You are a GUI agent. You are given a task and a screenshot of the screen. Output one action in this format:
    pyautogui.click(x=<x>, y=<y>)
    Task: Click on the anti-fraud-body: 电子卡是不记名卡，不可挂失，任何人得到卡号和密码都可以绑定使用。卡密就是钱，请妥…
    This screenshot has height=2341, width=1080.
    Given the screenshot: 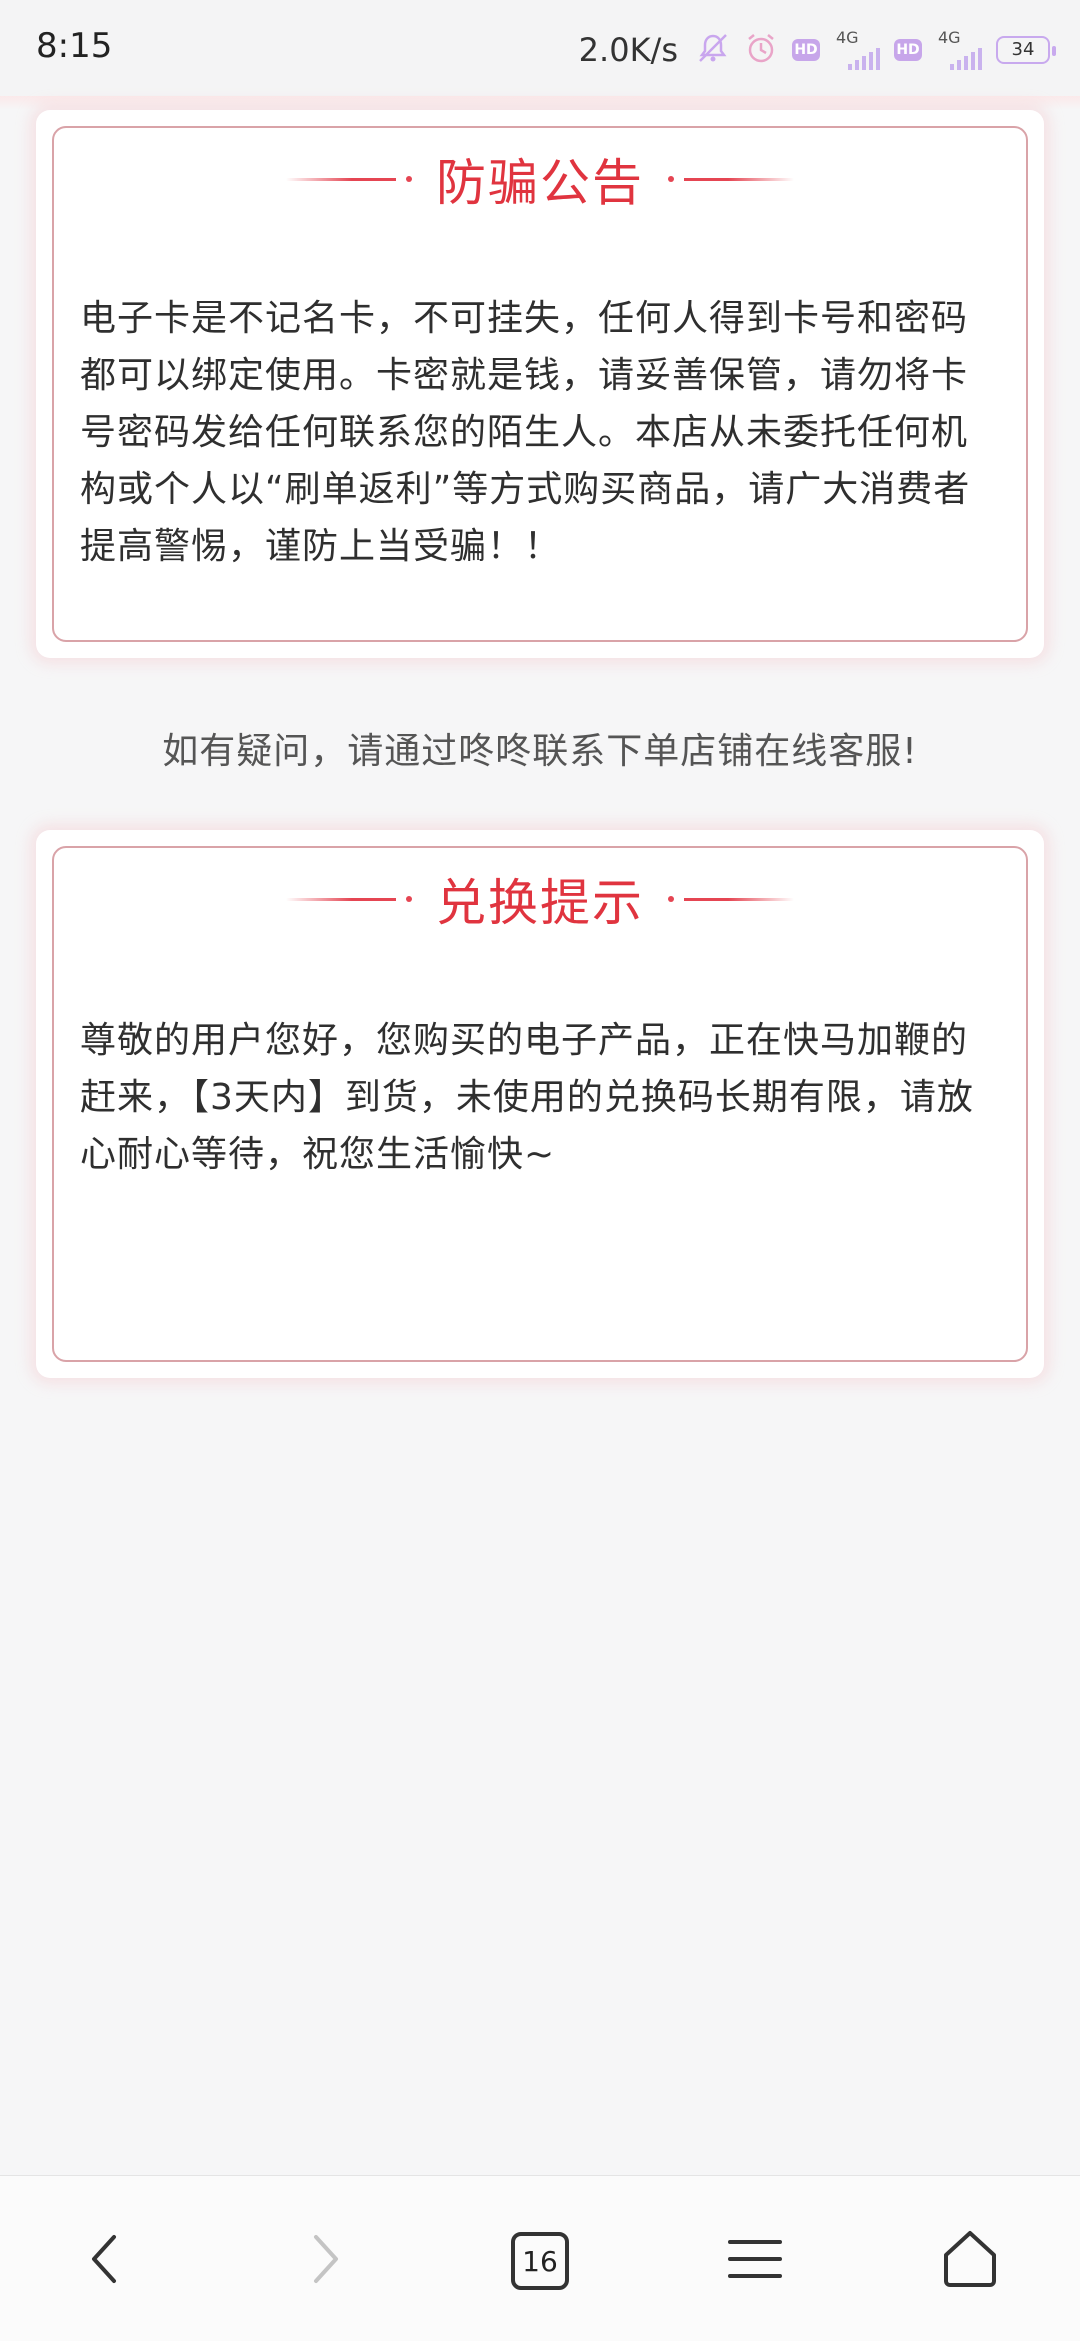 What is the action you would take?
    pyautogui.click(x=525, y=432)
    